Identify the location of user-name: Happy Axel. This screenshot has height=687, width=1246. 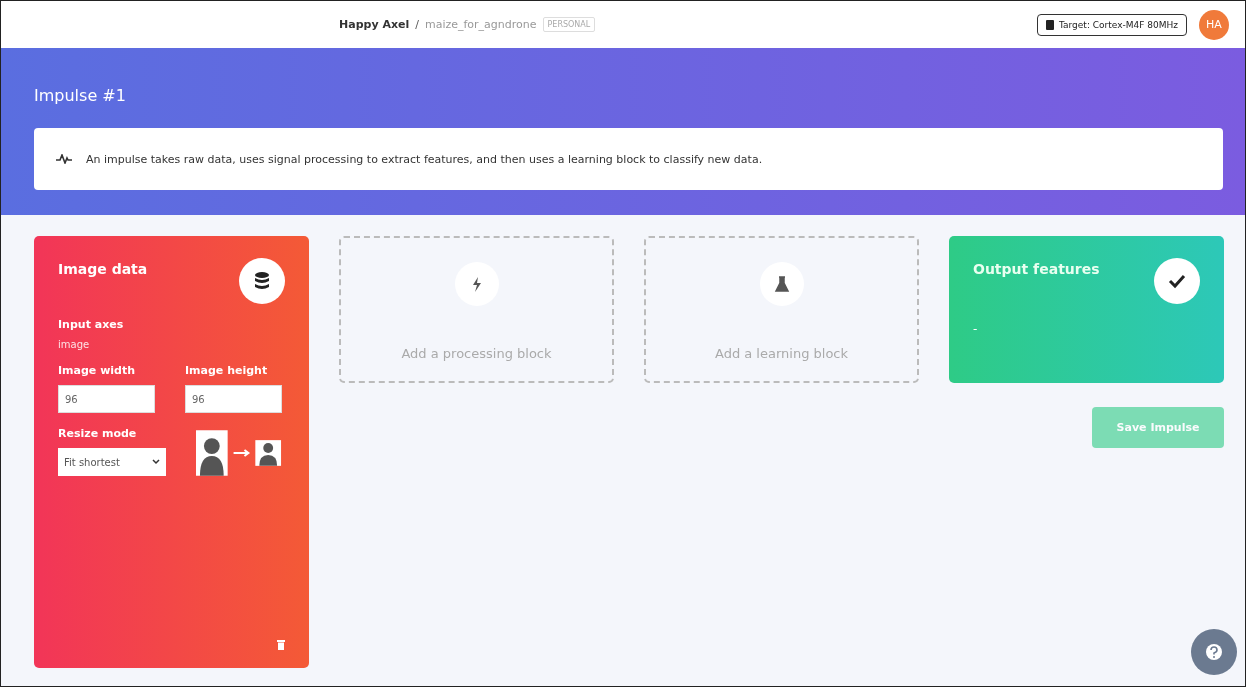
(374, 24).